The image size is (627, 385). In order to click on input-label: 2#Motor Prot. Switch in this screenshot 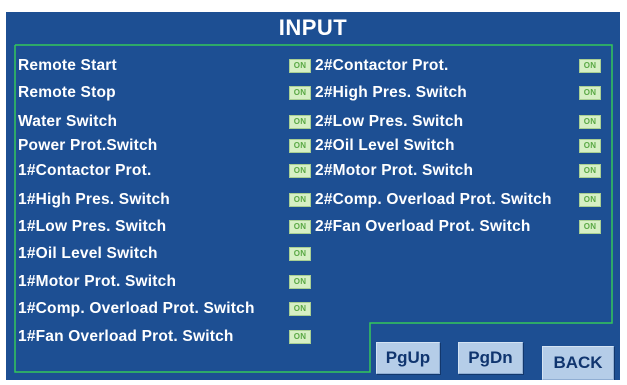, I will do `click(394, 170)`.